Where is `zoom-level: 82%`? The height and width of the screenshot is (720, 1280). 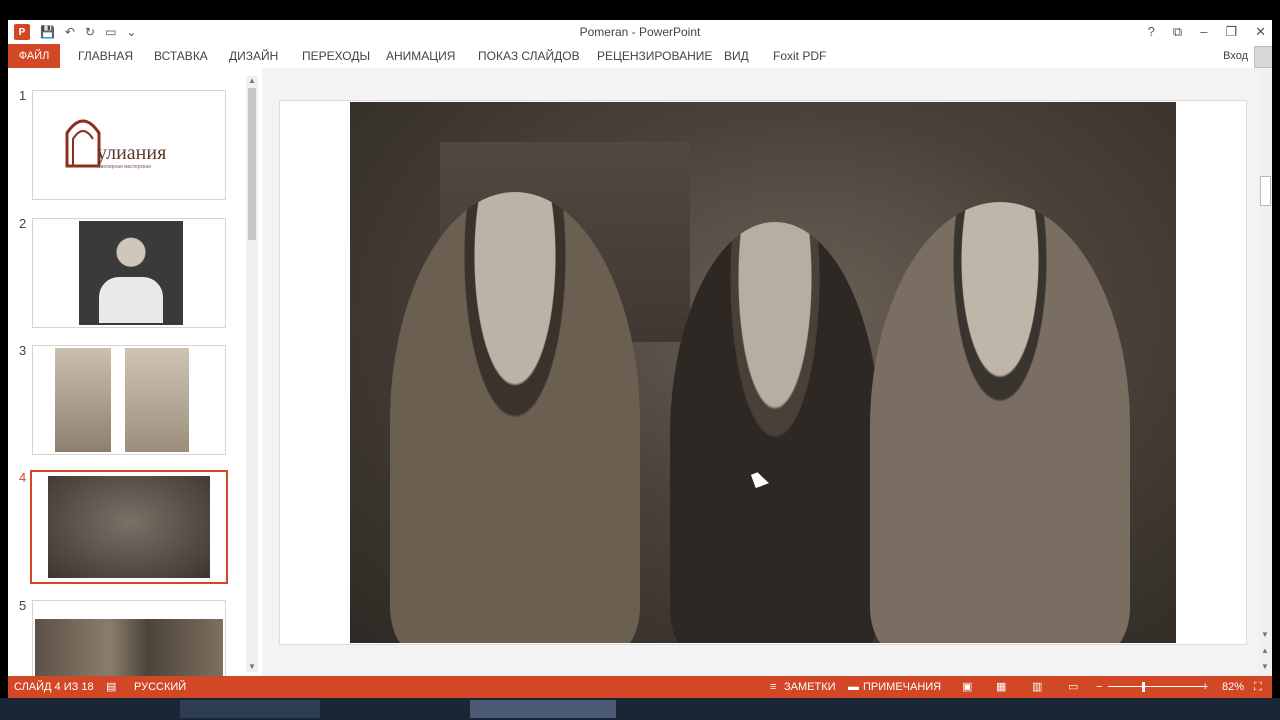
zoom-level: 82% is located at coordinates (1233, 687).